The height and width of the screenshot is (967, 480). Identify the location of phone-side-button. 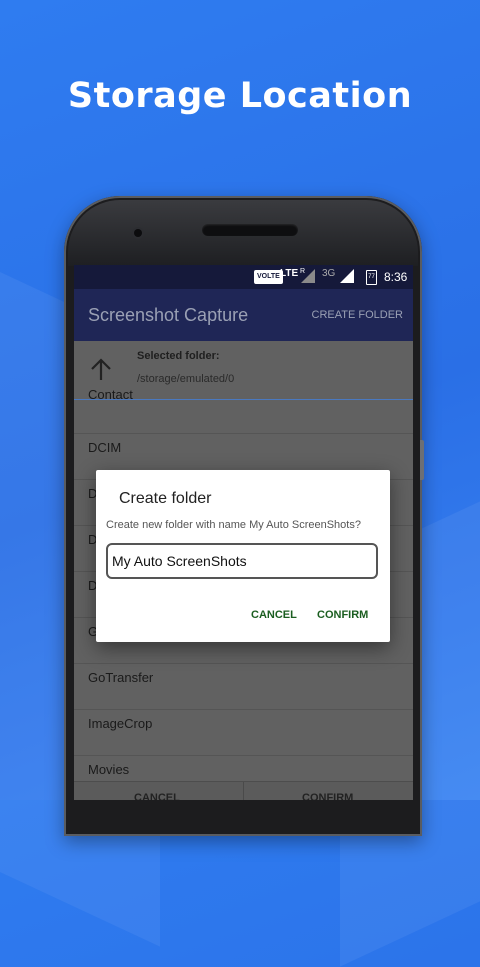
(422, 460).